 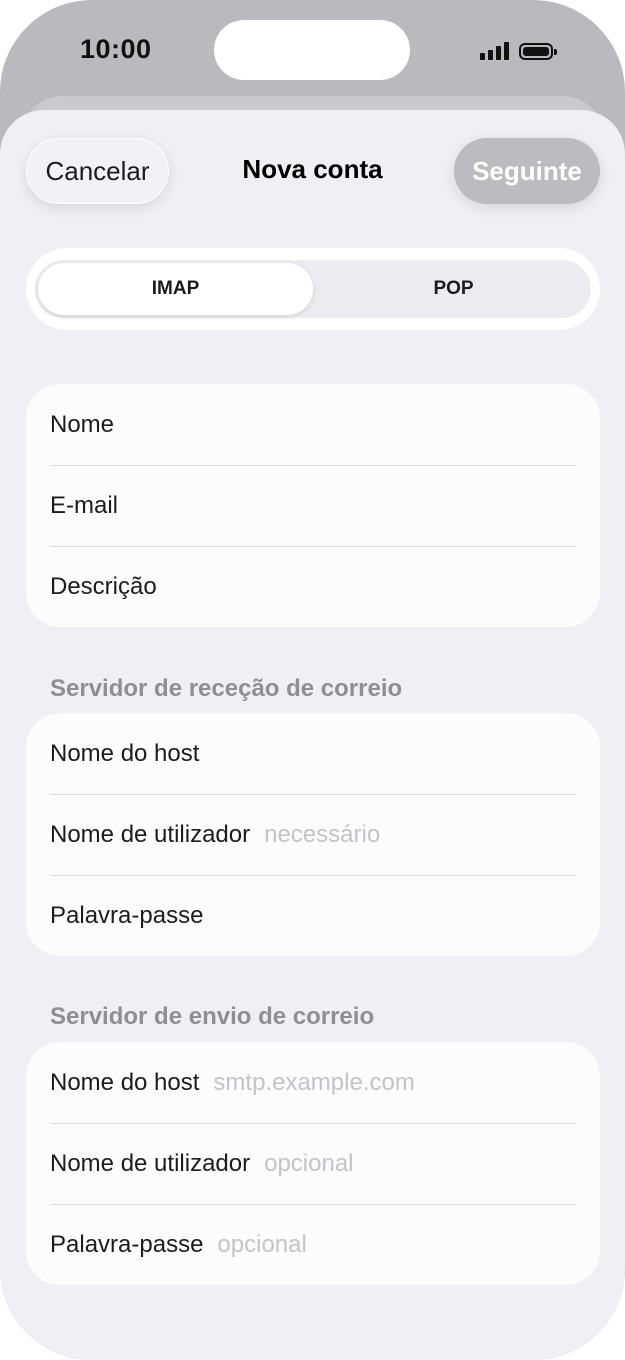 I want to click on incoming-section-header: Servidor de receção de correio, so click(x=226, y=688).